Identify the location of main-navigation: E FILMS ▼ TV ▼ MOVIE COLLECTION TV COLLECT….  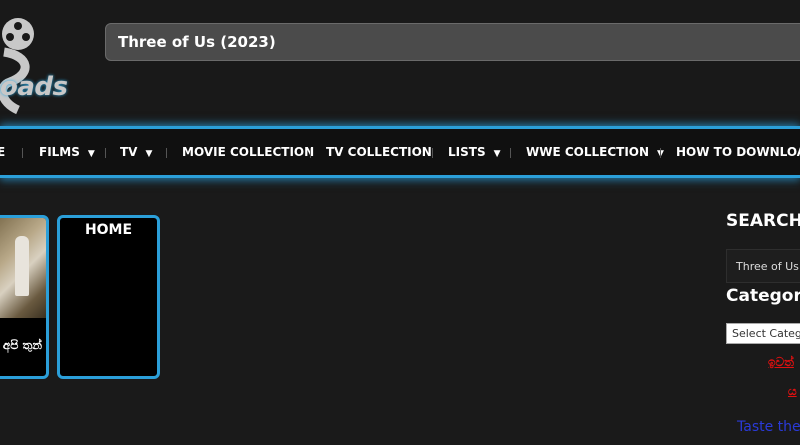
(400, 152).